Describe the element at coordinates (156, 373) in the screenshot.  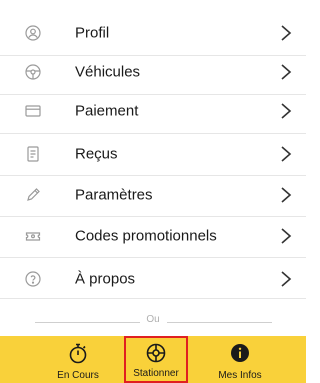
I see `tab-label: Stationner` at that location.